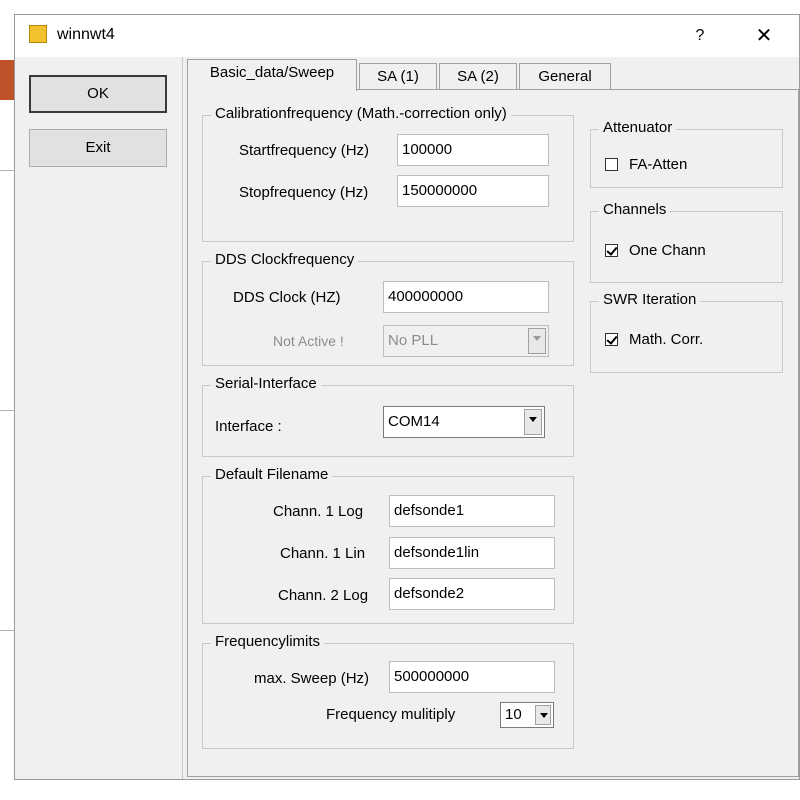  Describe the element at coordinates (667, 250) in the screenshot. I see `one-chann-label: One Chann` at that location.